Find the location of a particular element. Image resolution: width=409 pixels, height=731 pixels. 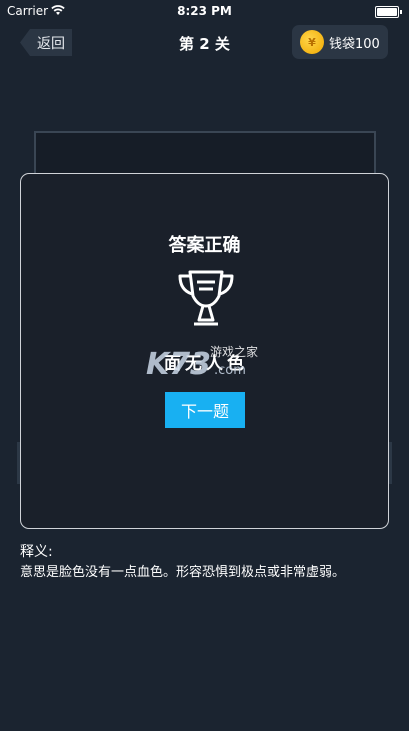

battery-icon is located at coordinates (388, 12).